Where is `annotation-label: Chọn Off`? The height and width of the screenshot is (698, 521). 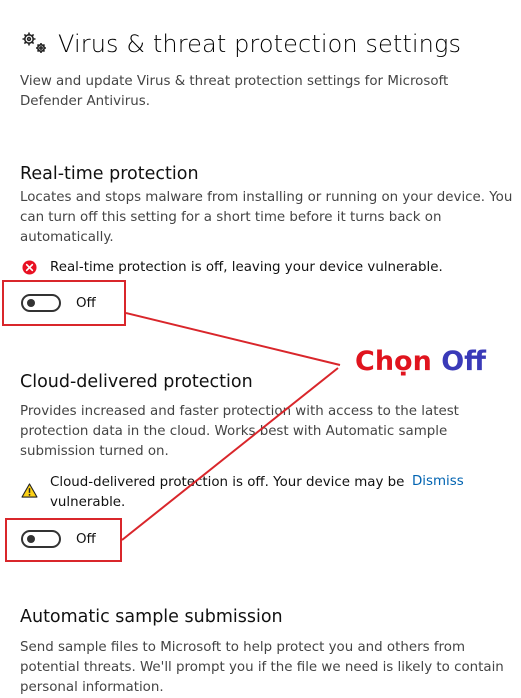
annotation-label: Chọn Off is located at coordinates (420, 361).